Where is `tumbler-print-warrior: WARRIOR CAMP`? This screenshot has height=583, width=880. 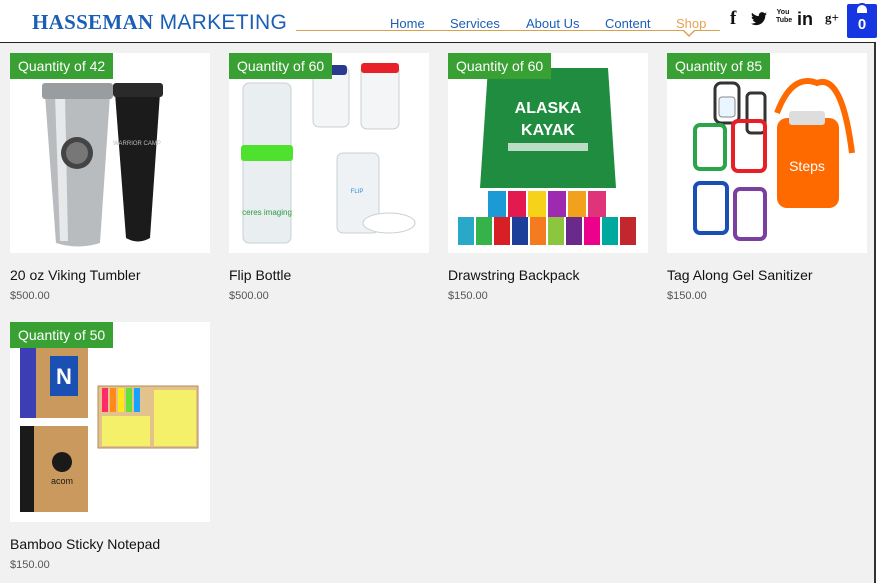 tumbler-print-warrior: WARRIOR CAMP is located at coordinates (137, 144).